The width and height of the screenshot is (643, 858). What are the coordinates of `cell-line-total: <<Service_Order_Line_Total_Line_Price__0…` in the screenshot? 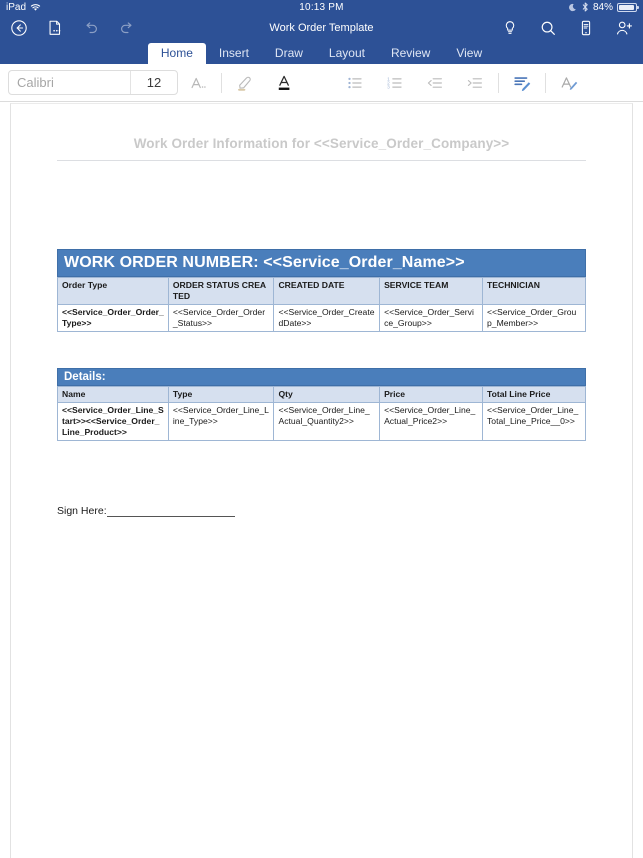 It's located at (534, 421).